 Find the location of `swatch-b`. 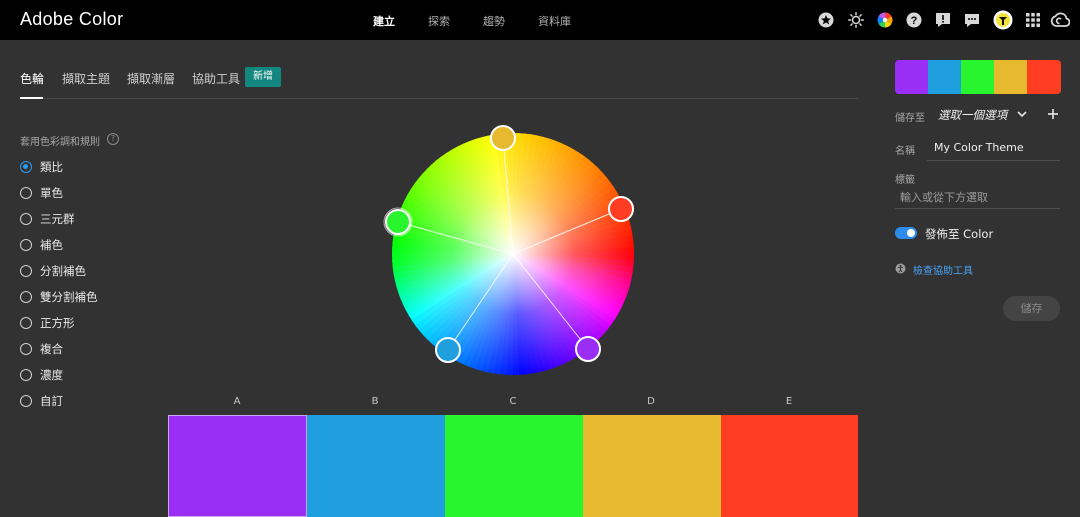

swatch-b is located at coordinates (376, 466).